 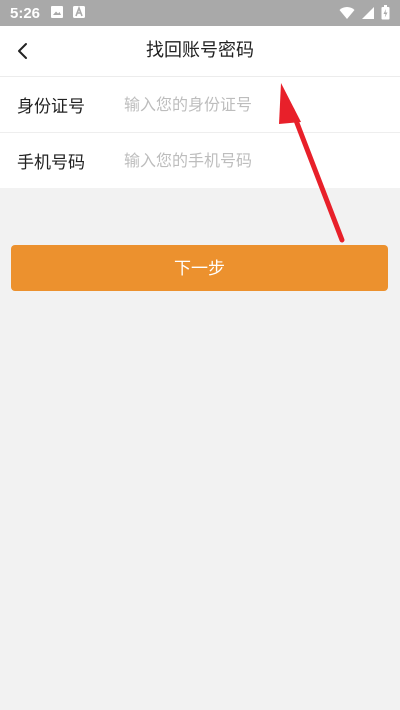 What do you see at coordinates (385, 14) in the screenshot?
I see `battery-icon` at bounding box center [385, 14].